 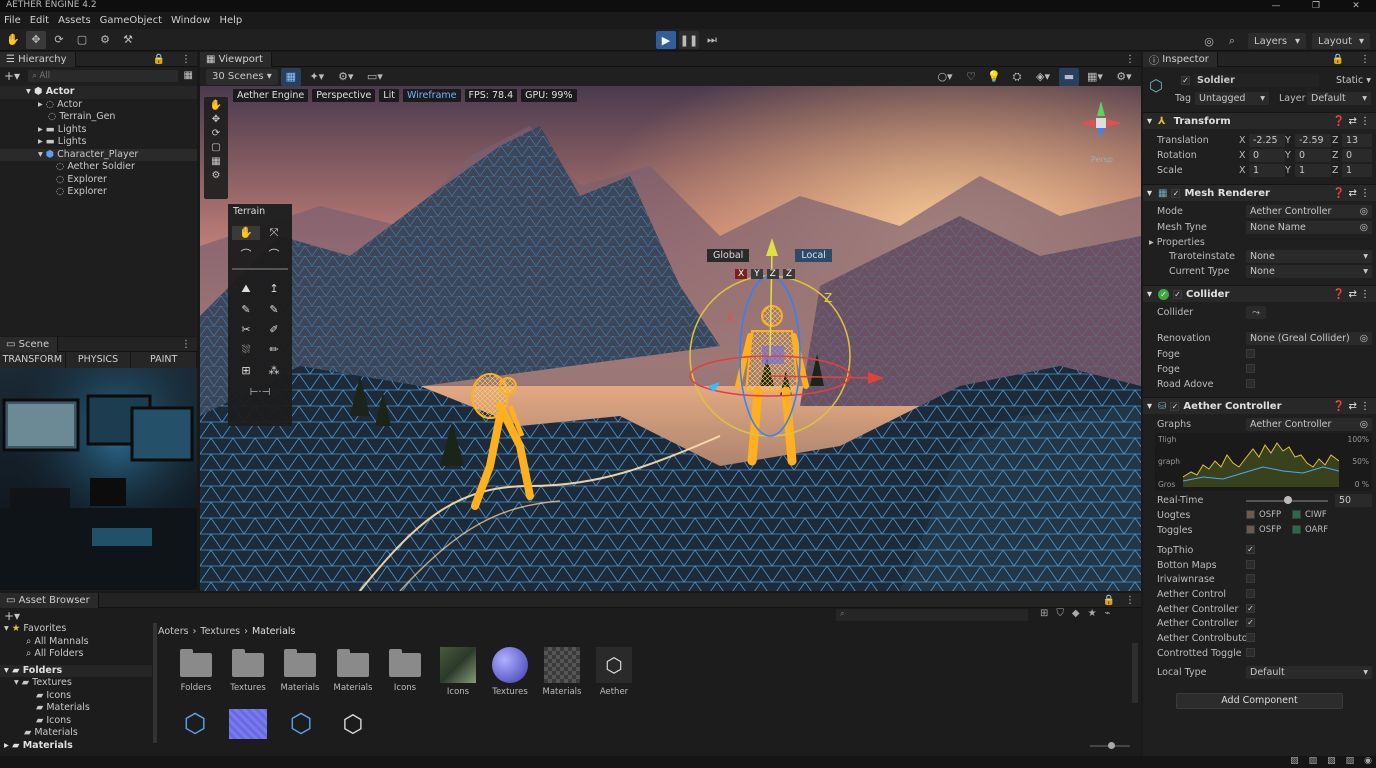 I want to click on close-button: ✕, so click(x=1356, y=6).